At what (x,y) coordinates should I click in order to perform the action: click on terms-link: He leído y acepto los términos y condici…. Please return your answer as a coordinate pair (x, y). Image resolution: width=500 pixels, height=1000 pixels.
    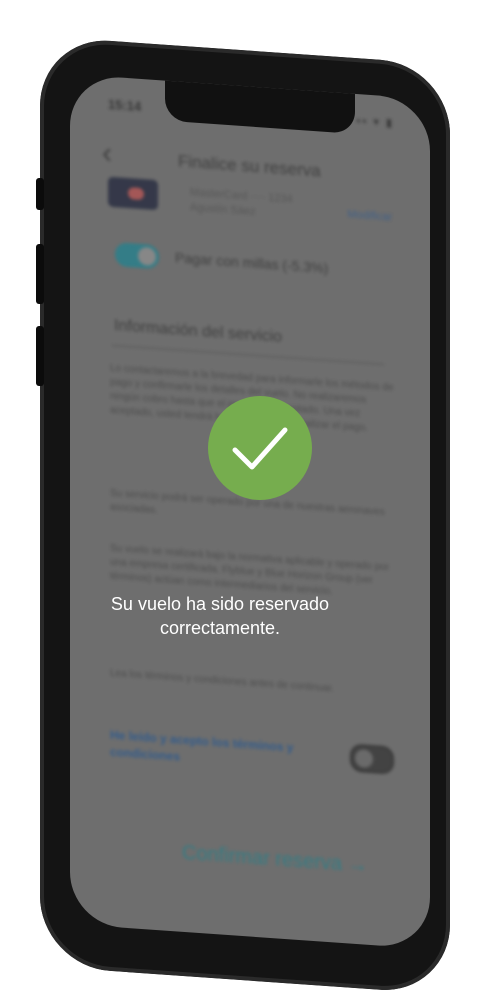
    Looking at the image, I should click on (220, 751).